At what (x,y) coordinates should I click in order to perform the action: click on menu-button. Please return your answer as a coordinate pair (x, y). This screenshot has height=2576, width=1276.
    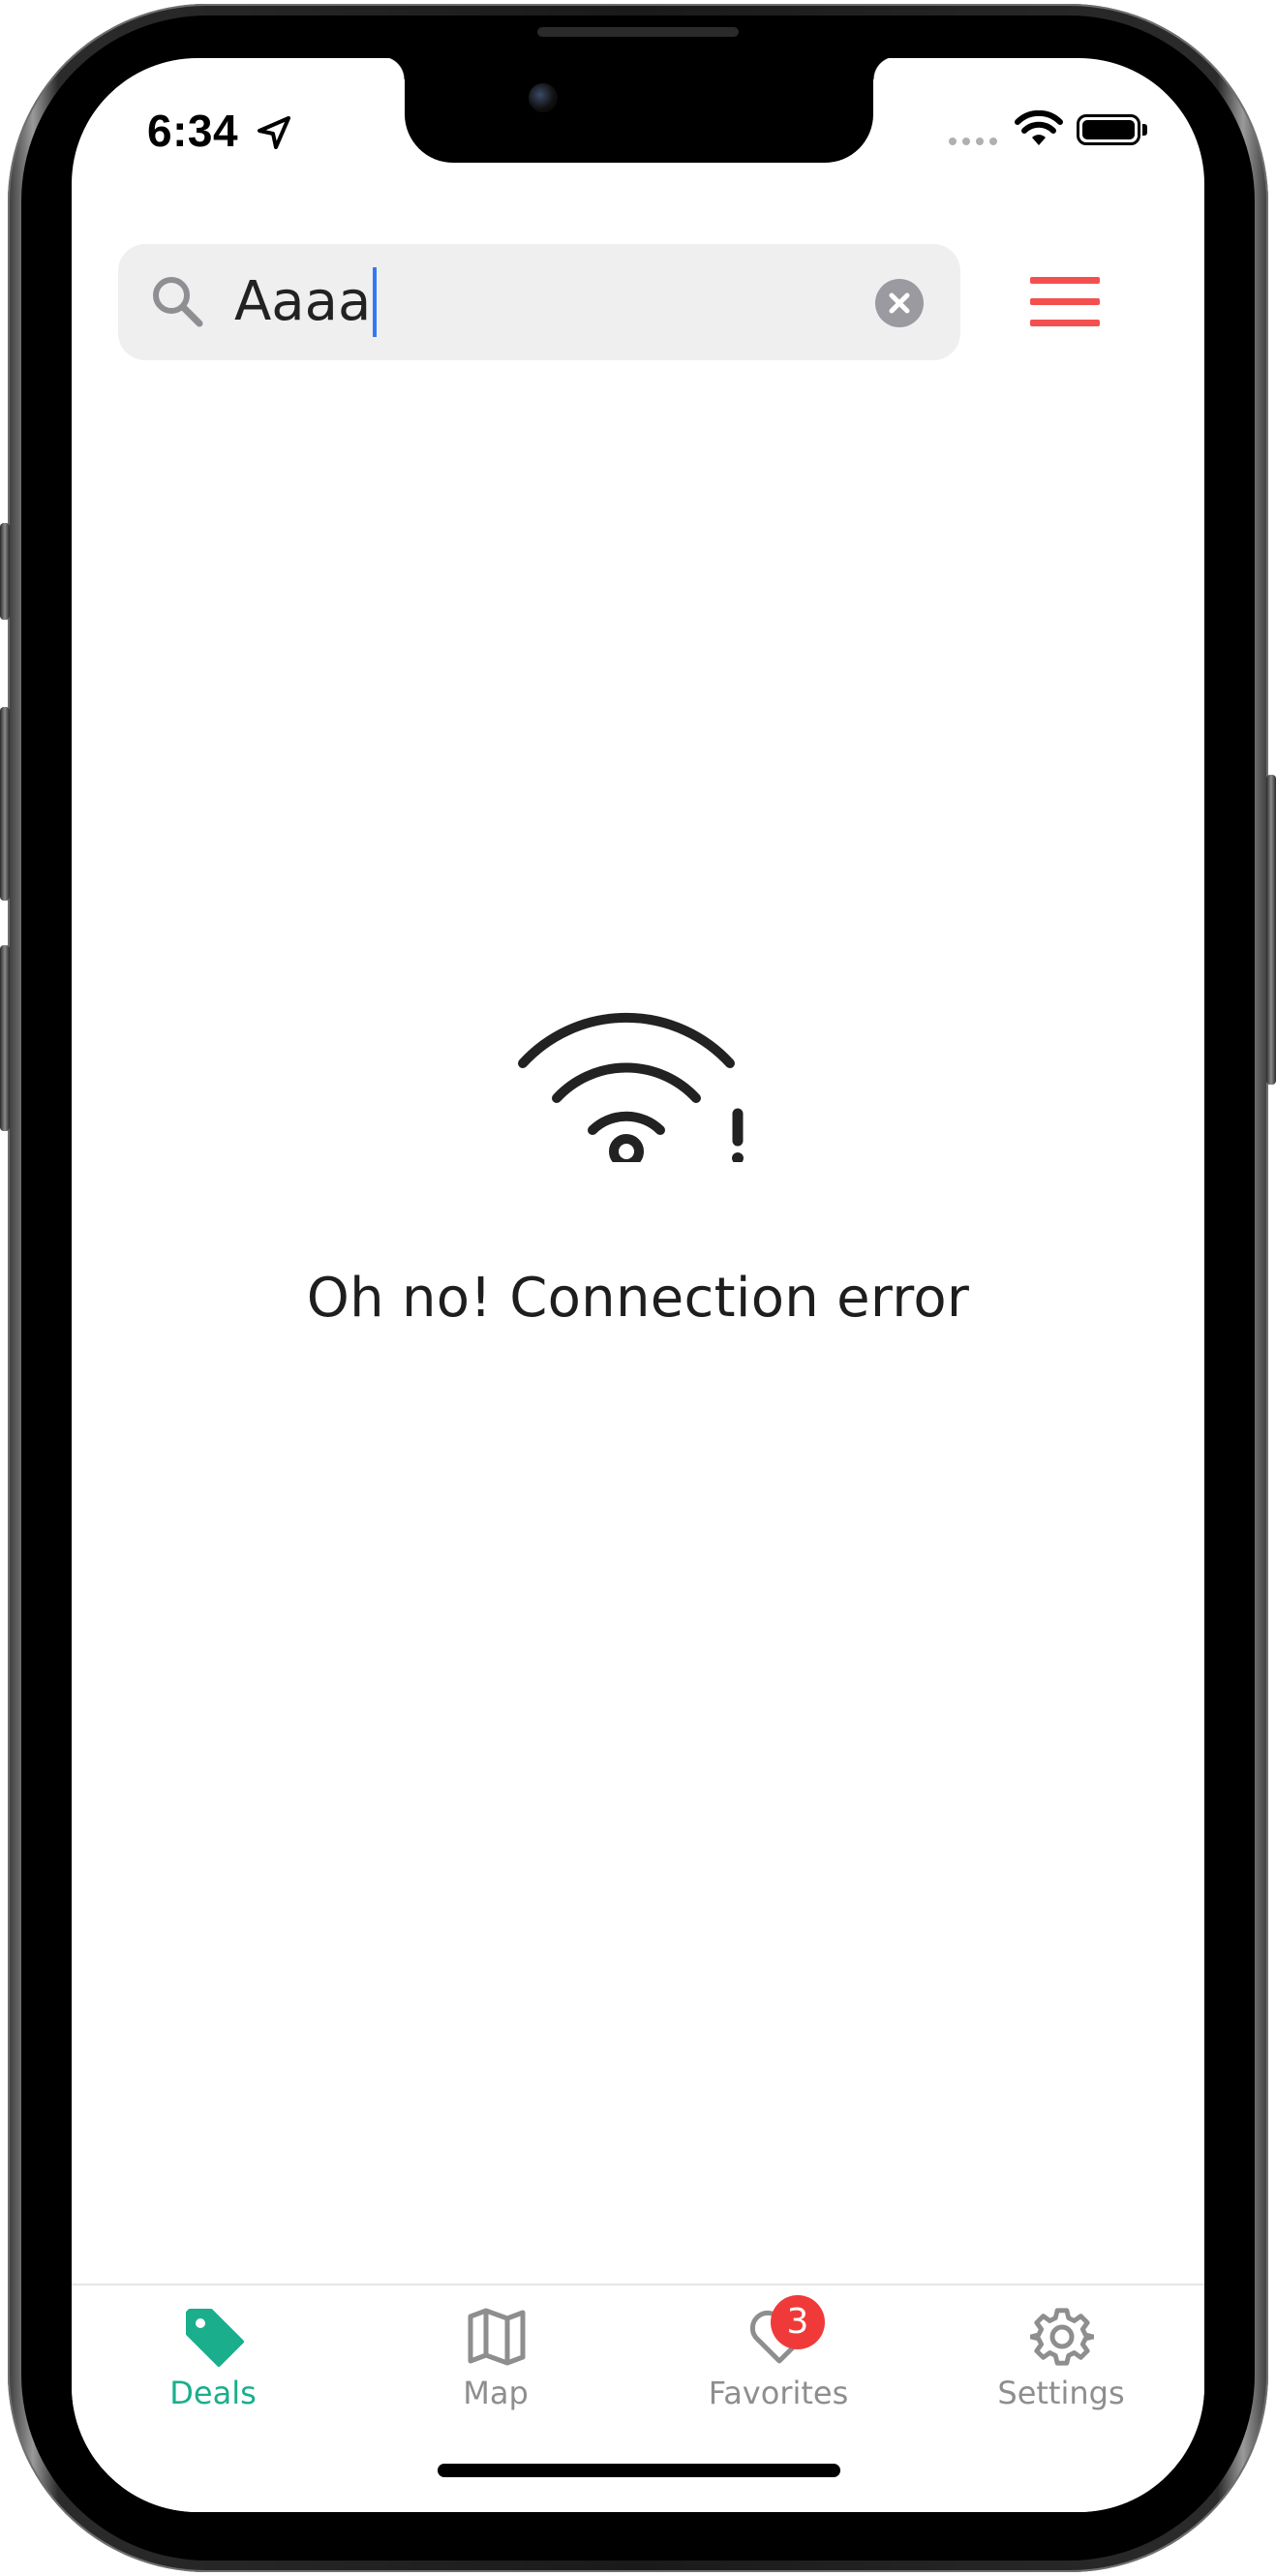
    Looking at the image, I should click on (1067, 302).